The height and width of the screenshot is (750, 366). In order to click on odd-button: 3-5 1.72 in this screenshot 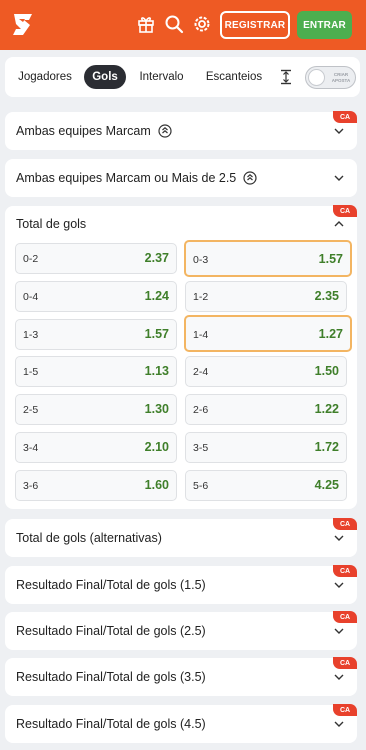, I will do `click(266, 447)`.